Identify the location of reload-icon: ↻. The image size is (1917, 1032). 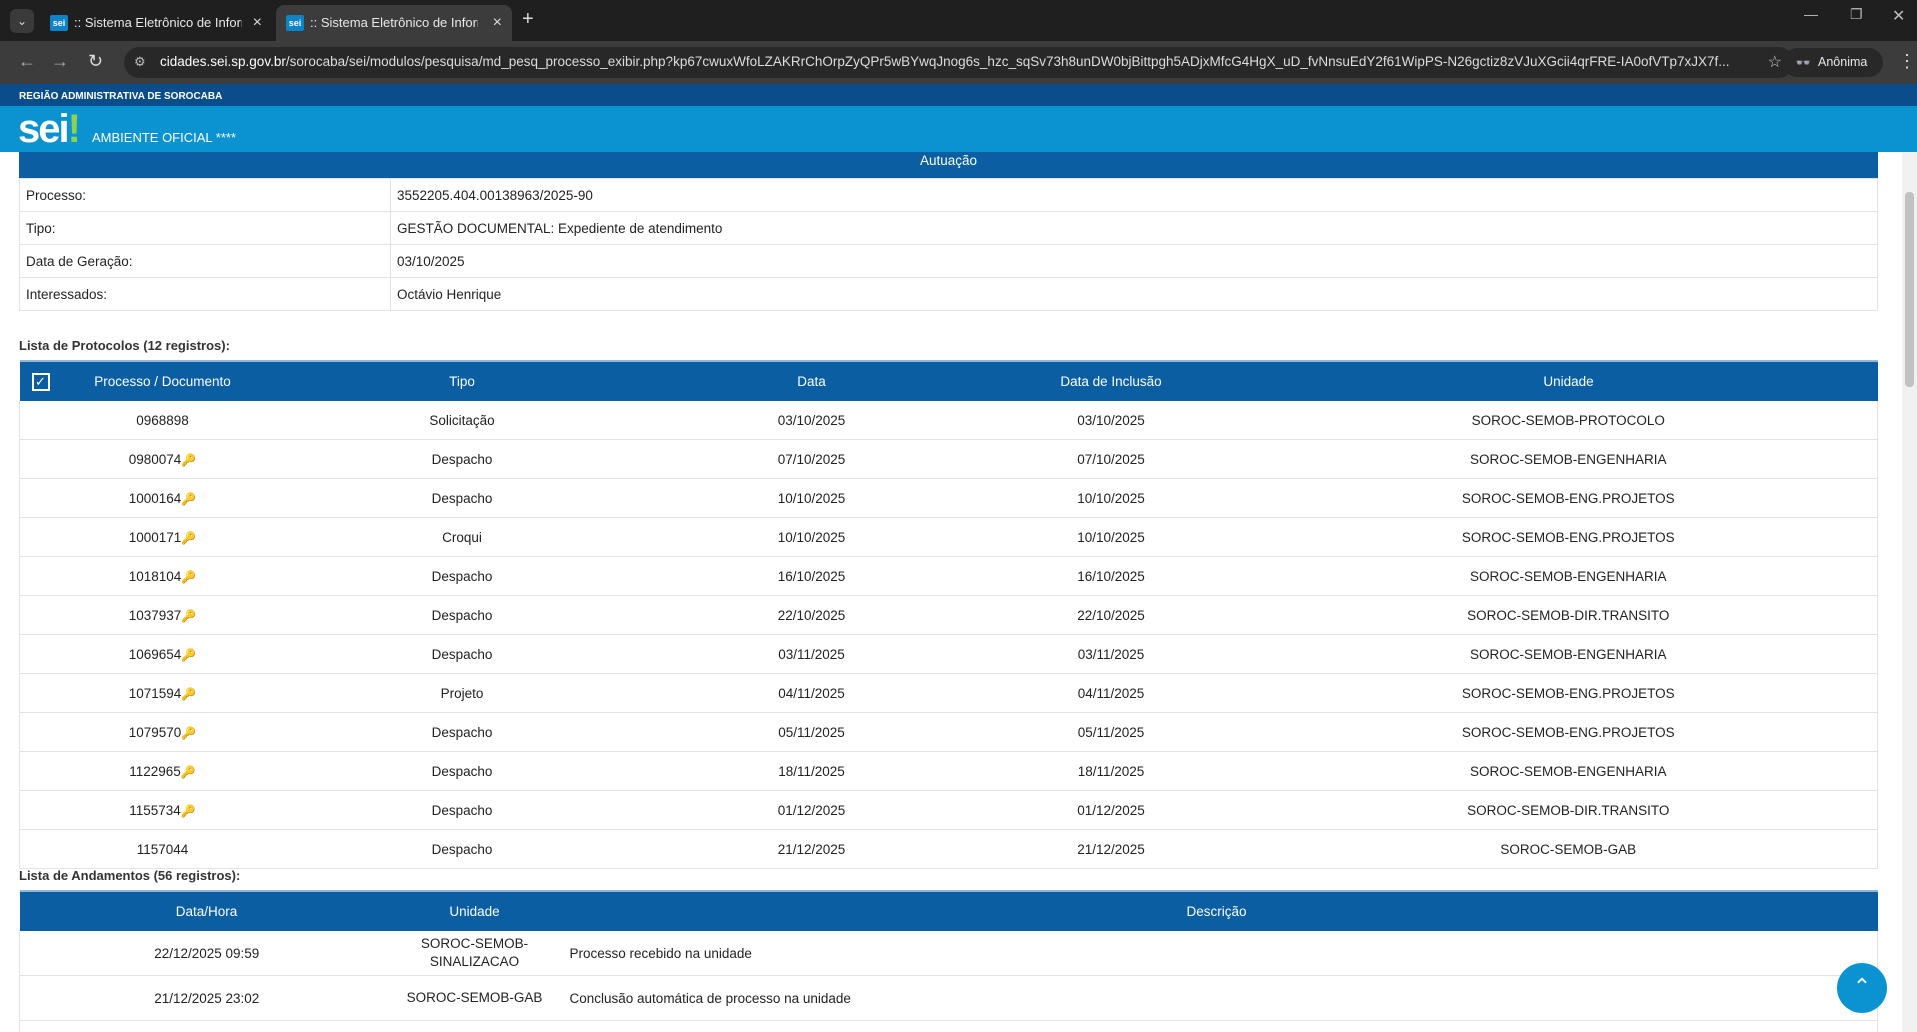
(95, 61).